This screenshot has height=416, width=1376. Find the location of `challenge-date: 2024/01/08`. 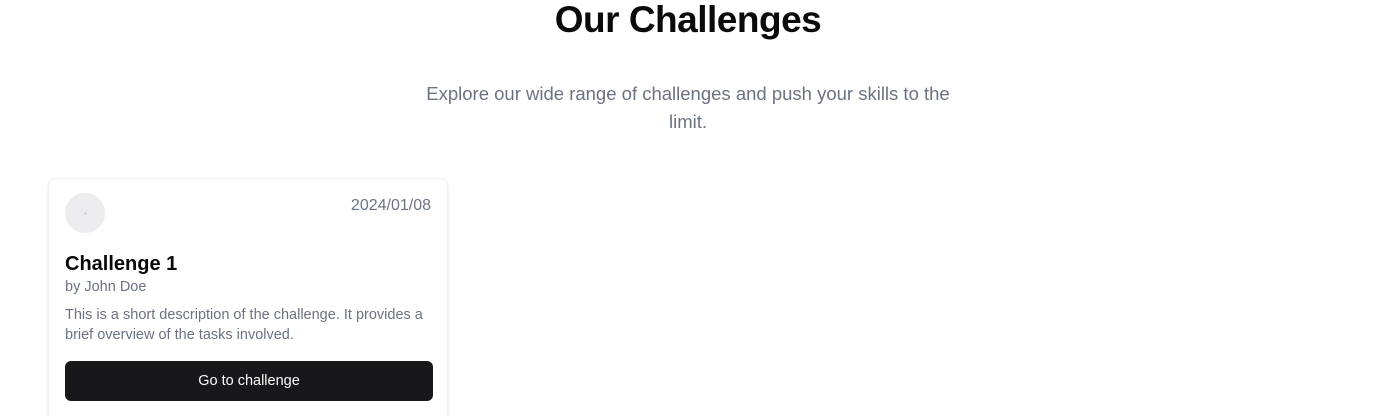

challenge-date: 2024/01/08 is located at coordinates (390, 205).